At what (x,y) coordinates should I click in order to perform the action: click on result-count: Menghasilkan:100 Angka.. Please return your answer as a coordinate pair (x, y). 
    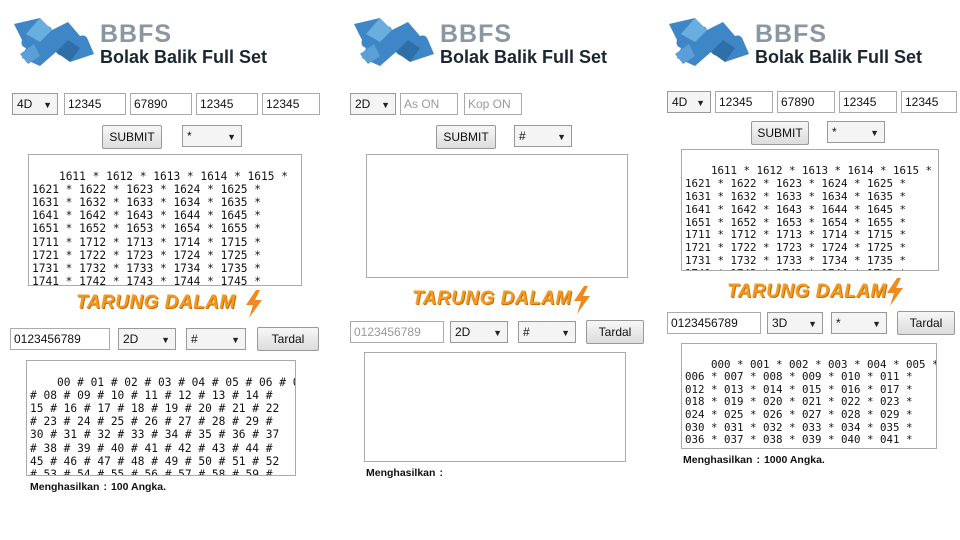
    Looking at the image, I should click on (98, 487).